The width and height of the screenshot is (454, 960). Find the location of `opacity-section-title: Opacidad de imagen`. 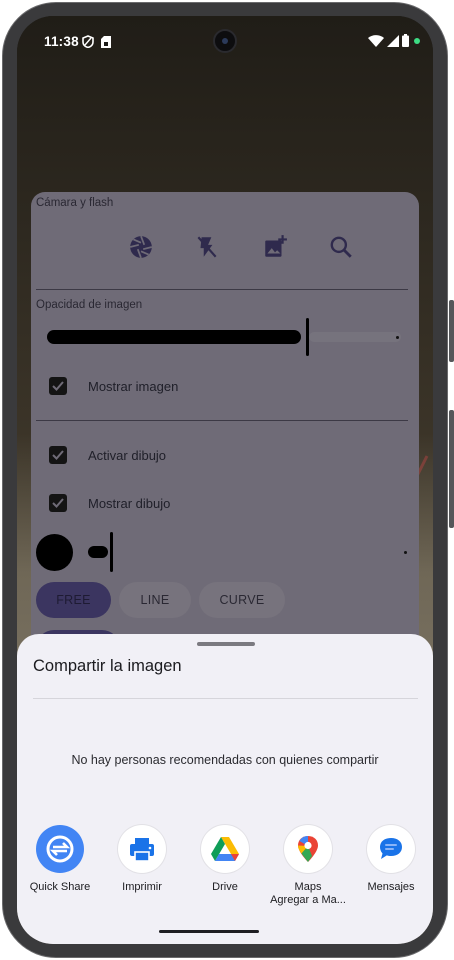

opacity-section-title: Opacidad de imagen is located at coordinates (89, 305).